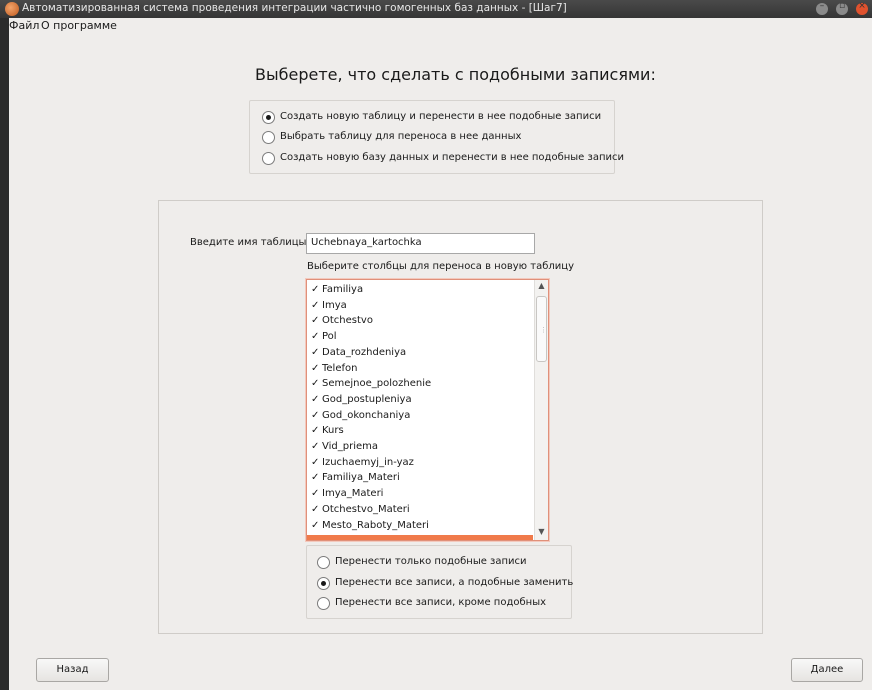 The width and height of the screenshot is (872, 690). I want to click on list-item-label: Semejnoe_polozhenie, so click(377, 384).